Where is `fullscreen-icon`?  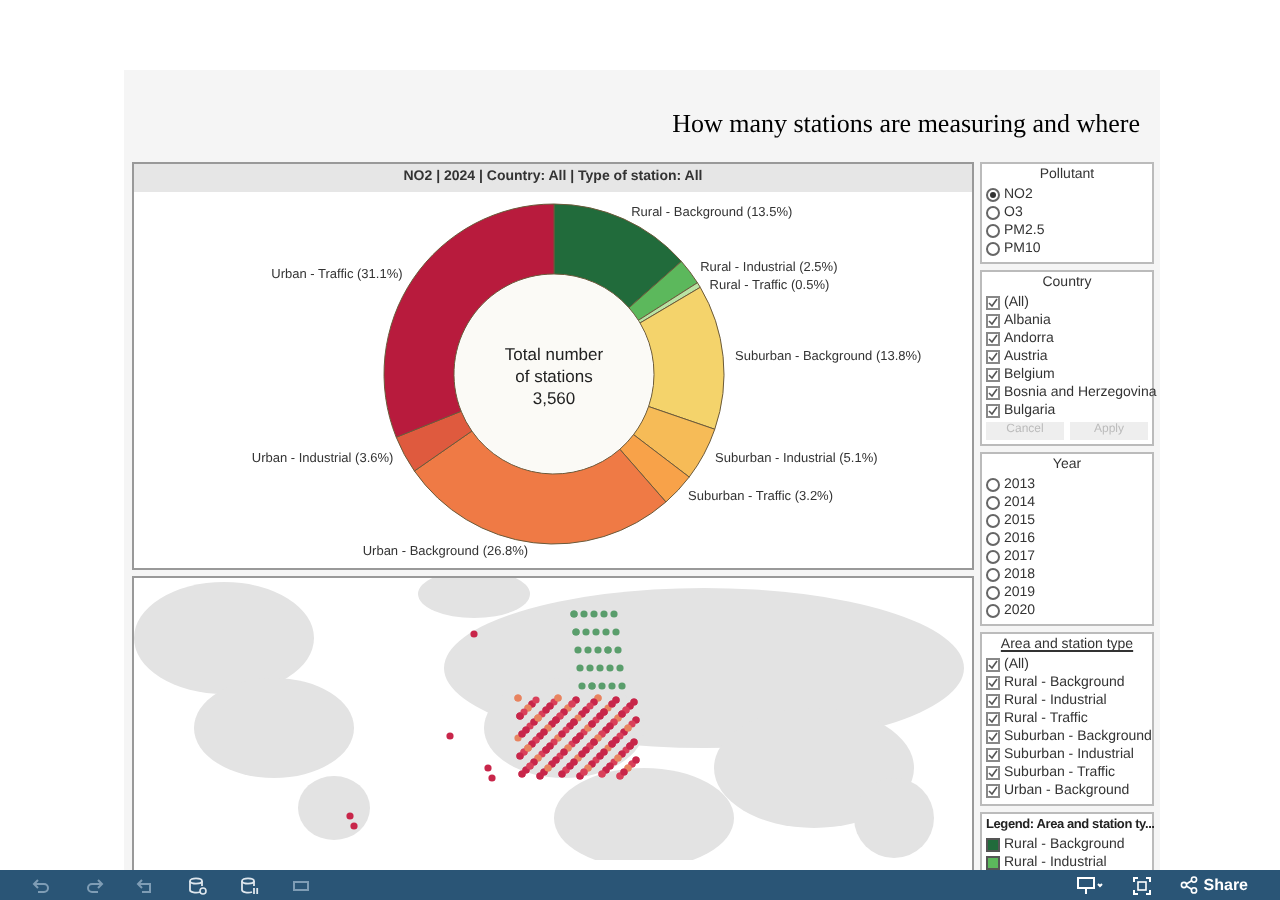 fullscreen-icon is located at coordinates (1141, 885).